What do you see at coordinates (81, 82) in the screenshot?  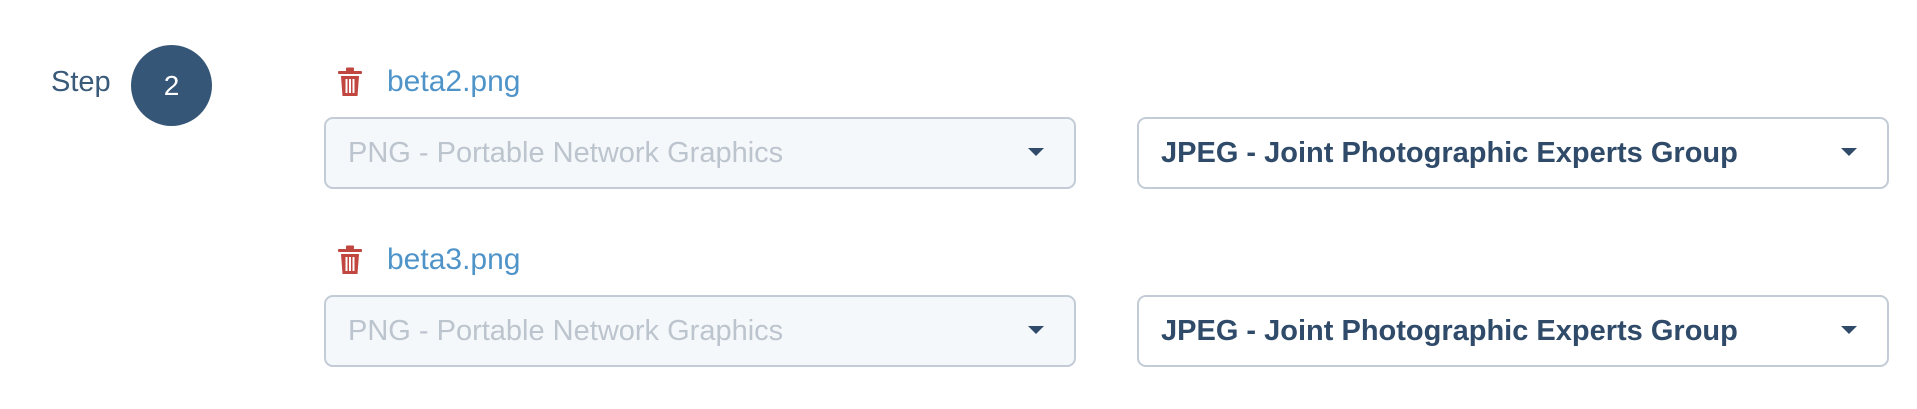 I see `step-label: Step` at bounding box center [81, 82].